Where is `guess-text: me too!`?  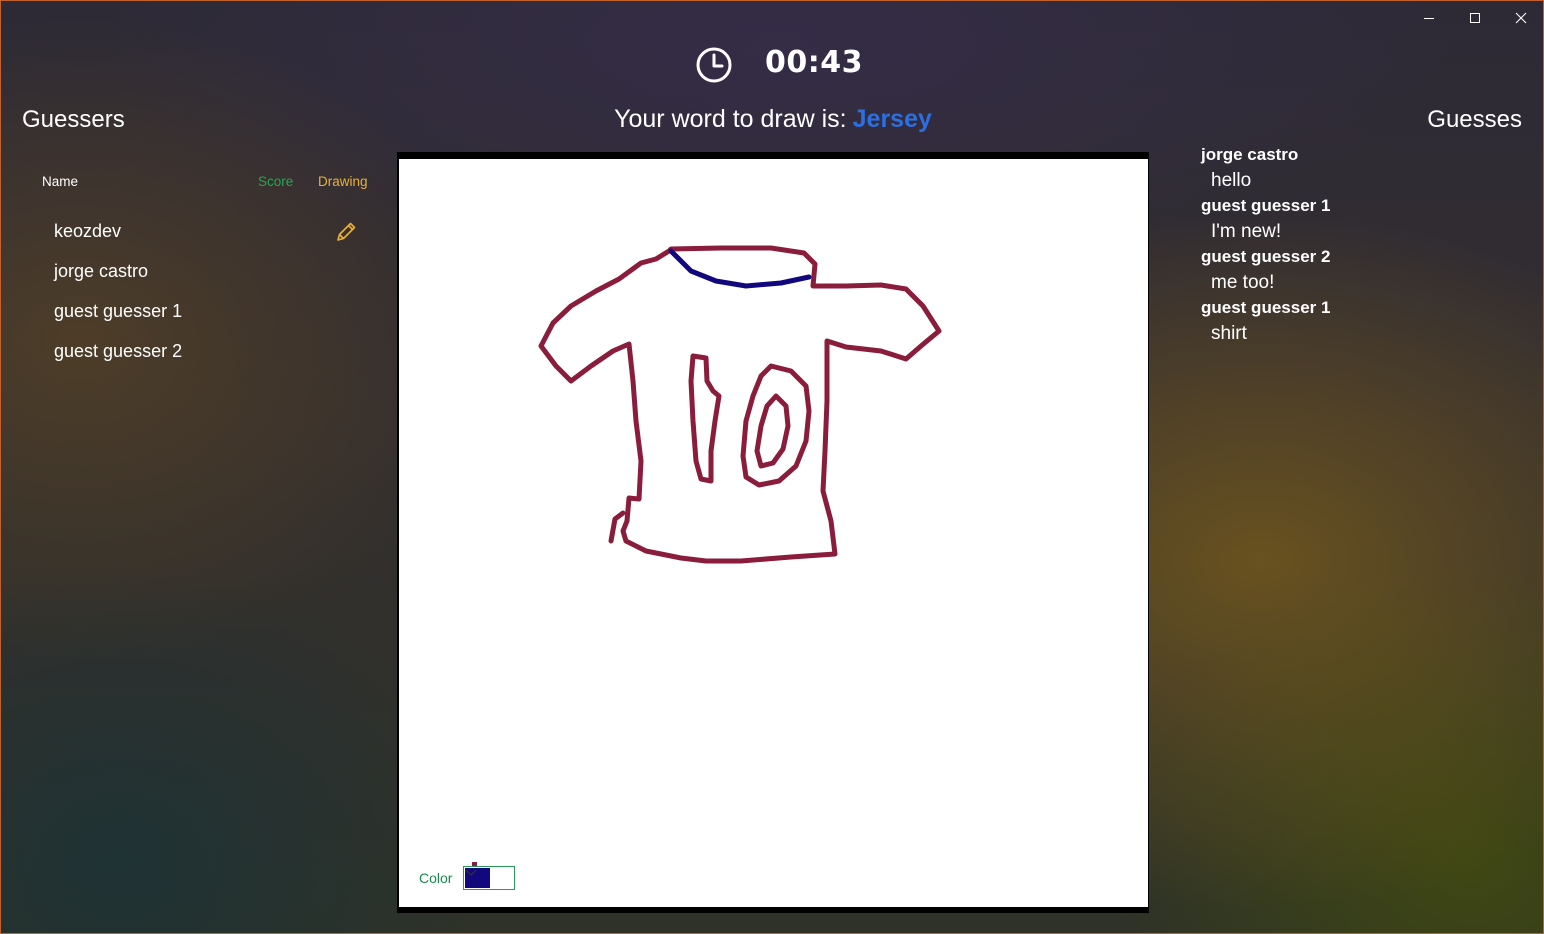
guess-text: me too! is located at coordinates (1243, 282).